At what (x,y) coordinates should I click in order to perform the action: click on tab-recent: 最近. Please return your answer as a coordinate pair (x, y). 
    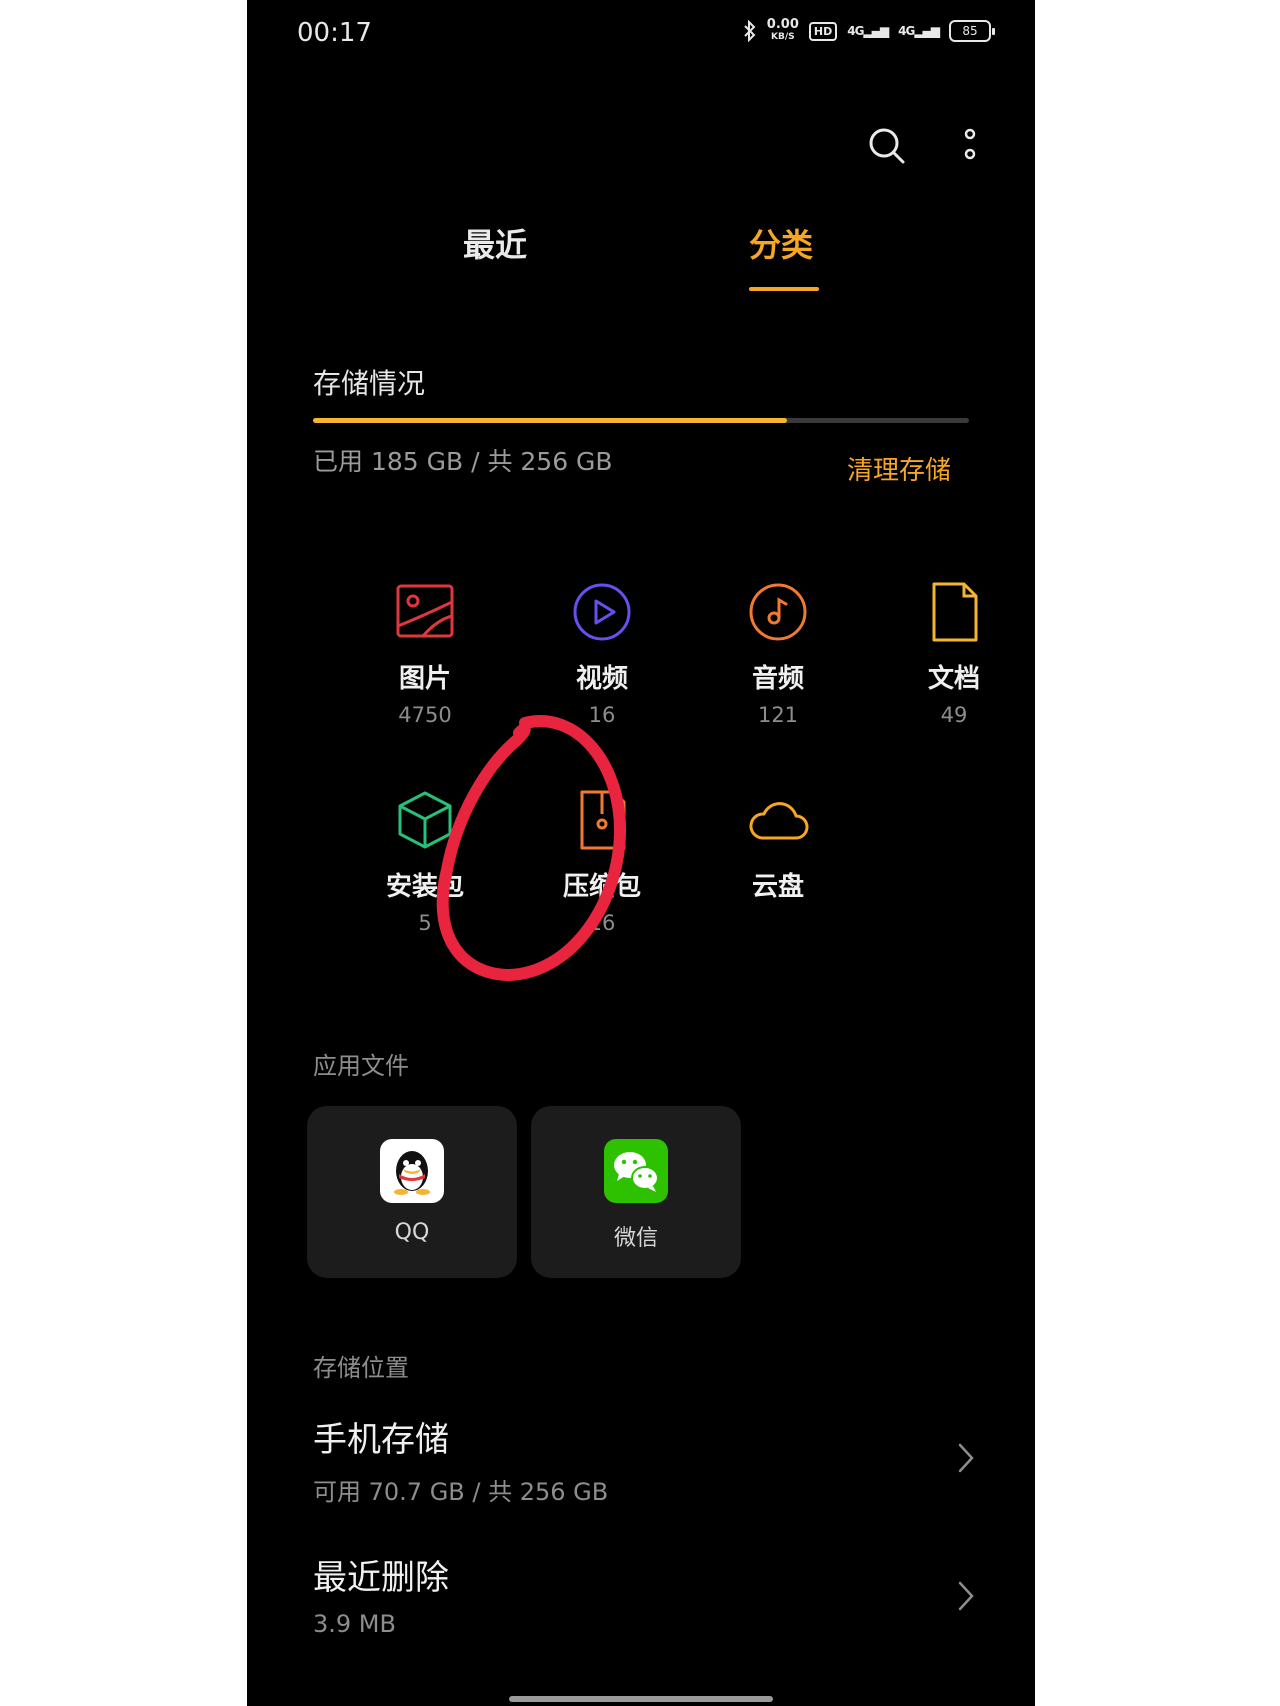
    Looking at the image, I should click on (495, 243).